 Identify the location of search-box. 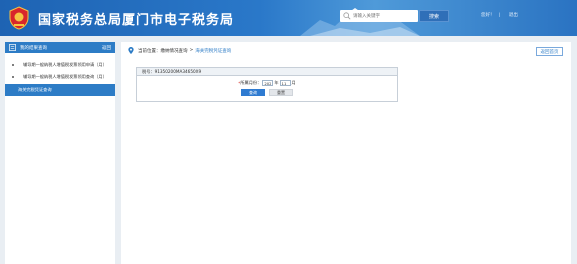
(379, 16).